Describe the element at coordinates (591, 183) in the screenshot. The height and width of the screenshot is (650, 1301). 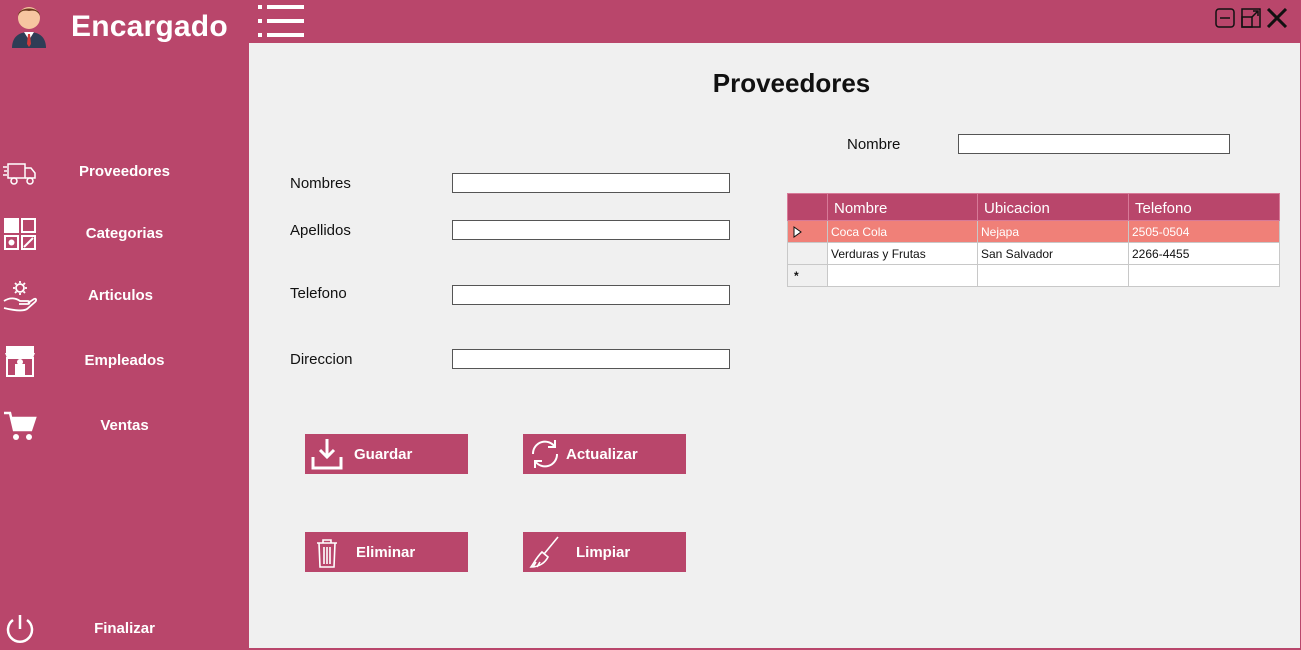
I see `nombres-field` at that location.